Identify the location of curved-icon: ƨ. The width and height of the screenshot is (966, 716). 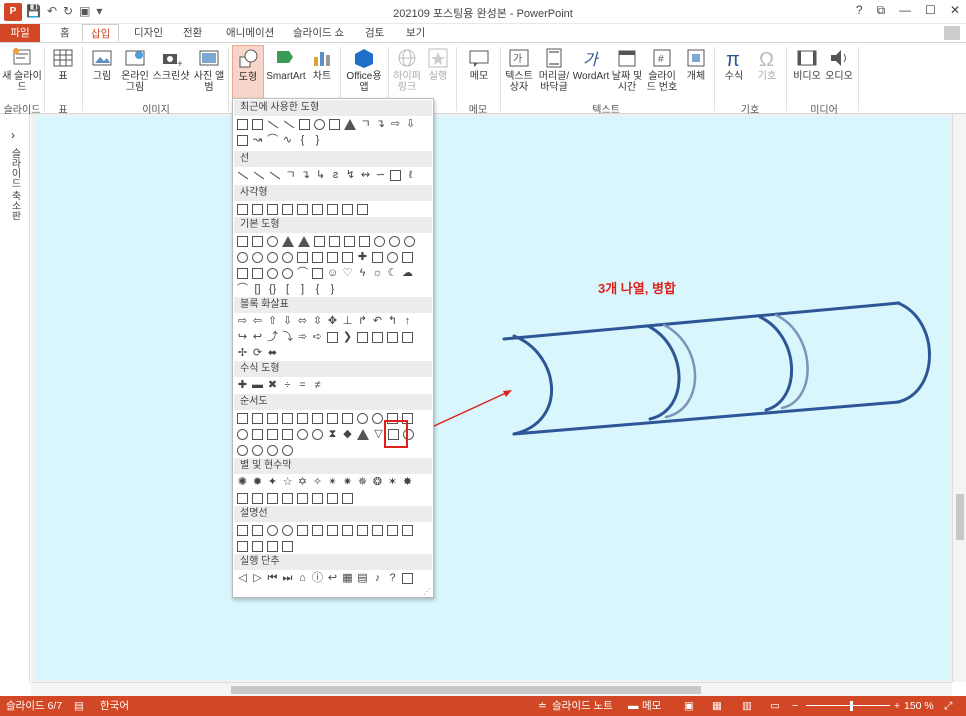
(335, 175).